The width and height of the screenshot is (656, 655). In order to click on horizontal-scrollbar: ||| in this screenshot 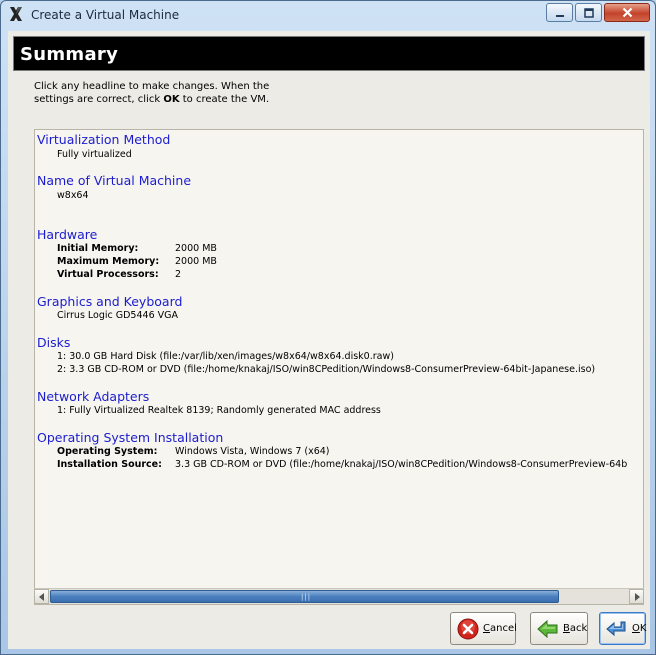, I will do `click(339, 596)`.